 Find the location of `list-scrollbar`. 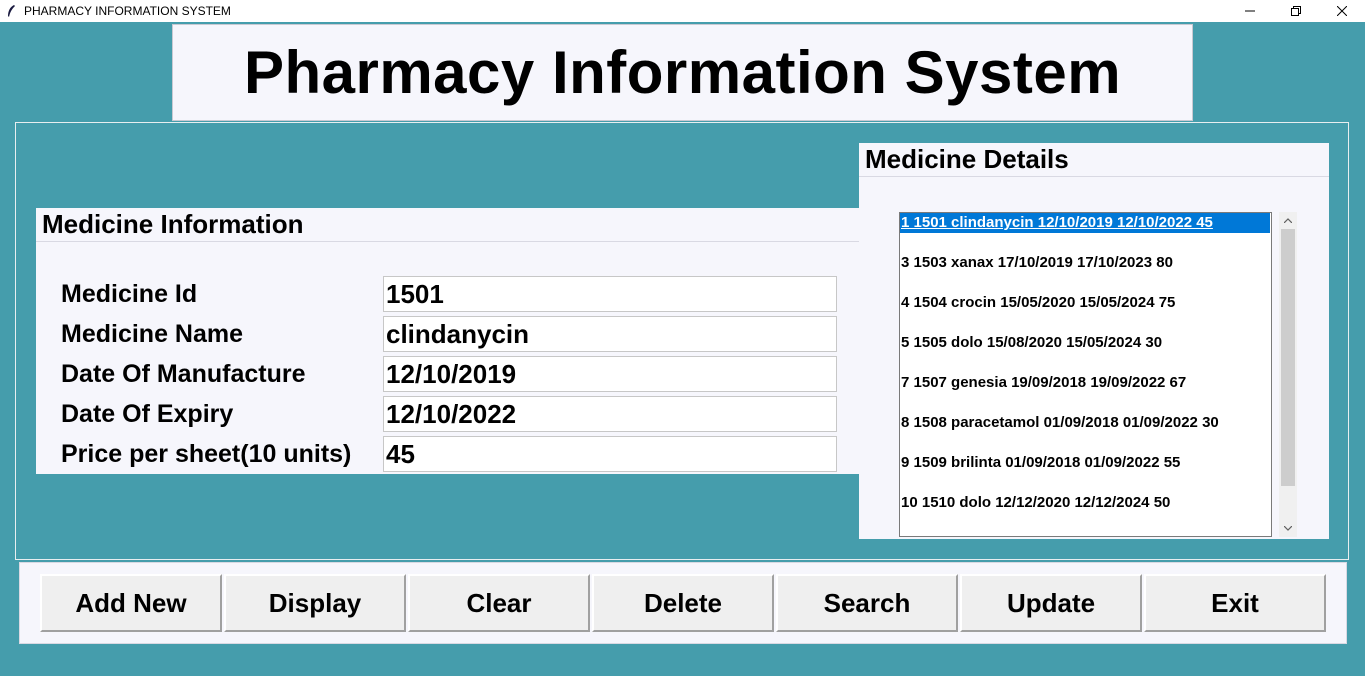

list-scrollbar is located at coordinates (1288, 374).